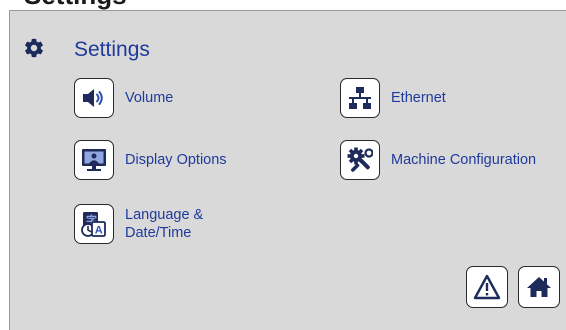  I want to click on ethernet-button: Ethernet, so click(393, 98).